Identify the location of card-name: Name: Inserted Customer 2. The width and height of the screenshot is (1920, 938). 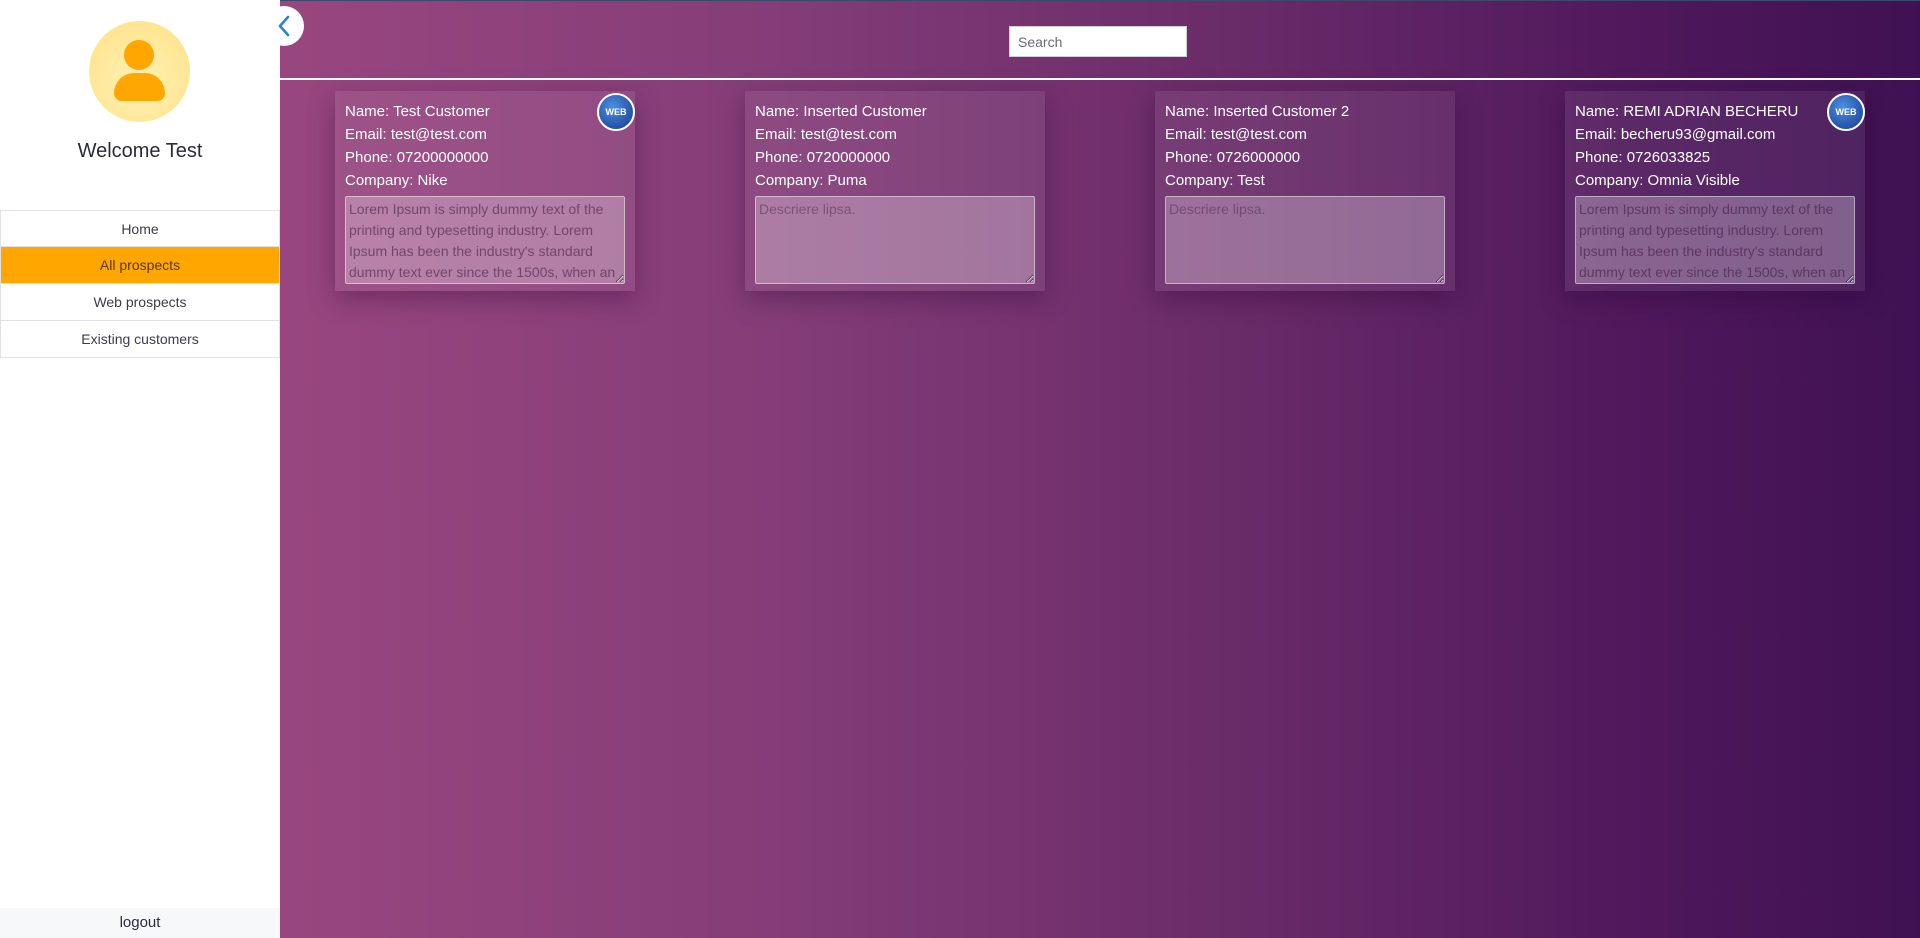
(1257, 111).